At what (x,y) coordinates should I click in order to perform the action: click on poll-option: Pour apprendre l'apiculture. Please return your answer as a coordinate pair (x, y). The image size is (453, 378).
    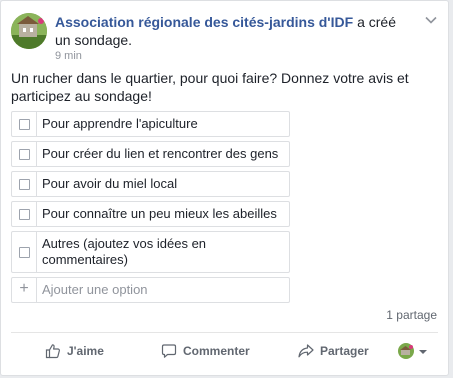
    Looking at the image, I should click on (150, 124).